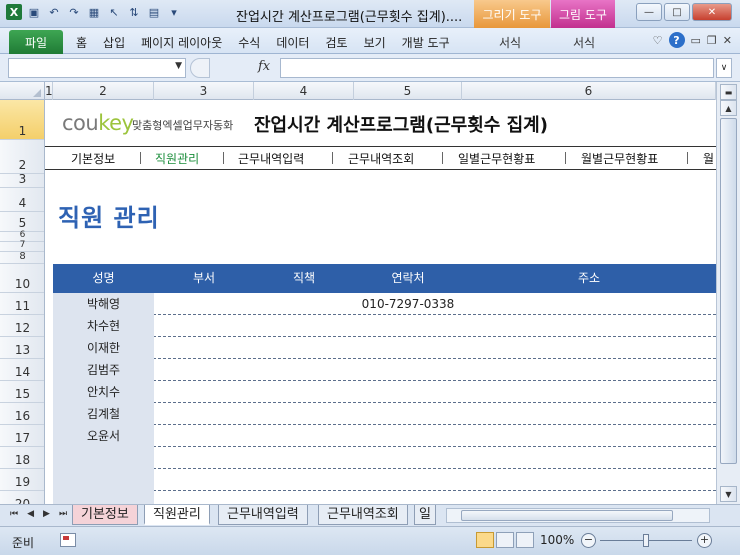 This screenshot has width=740, height=555. I want to click on table-row: 이재한, so click(384, 348).